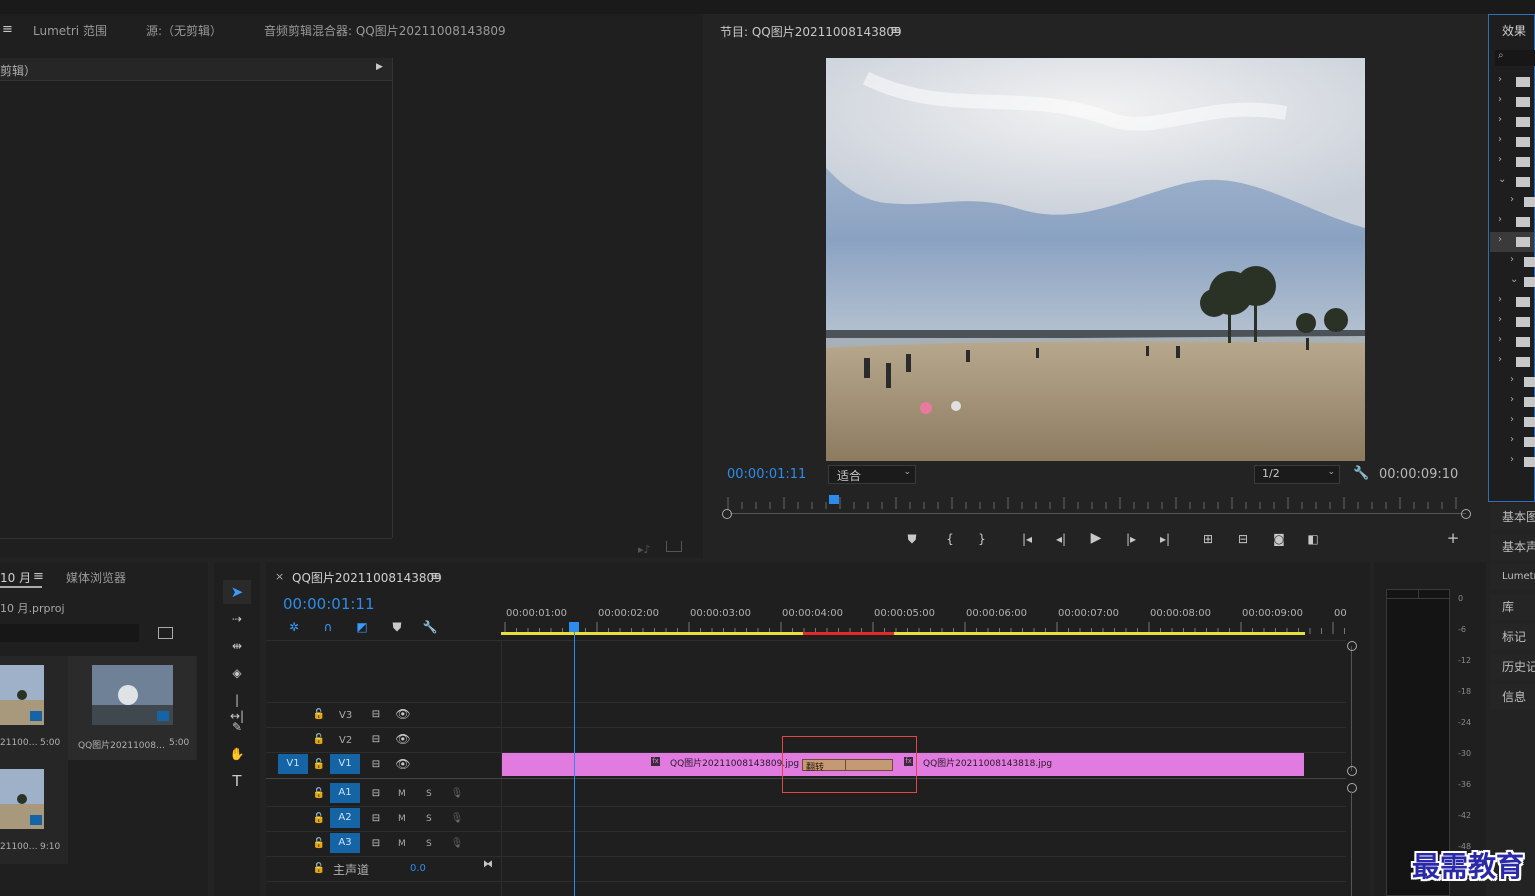 This screenshot has width=1535, height=896. Describe the element at coordinates (237, 781) in the screenshot. I see `type-tool-icon: T` at that location.